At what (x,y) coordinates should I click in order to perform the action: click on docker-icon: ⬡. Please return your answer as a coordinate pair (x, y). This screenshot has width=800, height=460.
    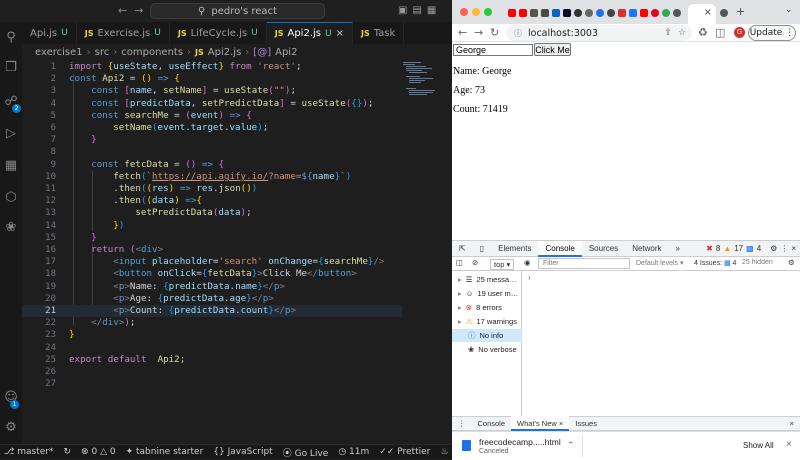
    Looking at the image, I should click on (11, 198).